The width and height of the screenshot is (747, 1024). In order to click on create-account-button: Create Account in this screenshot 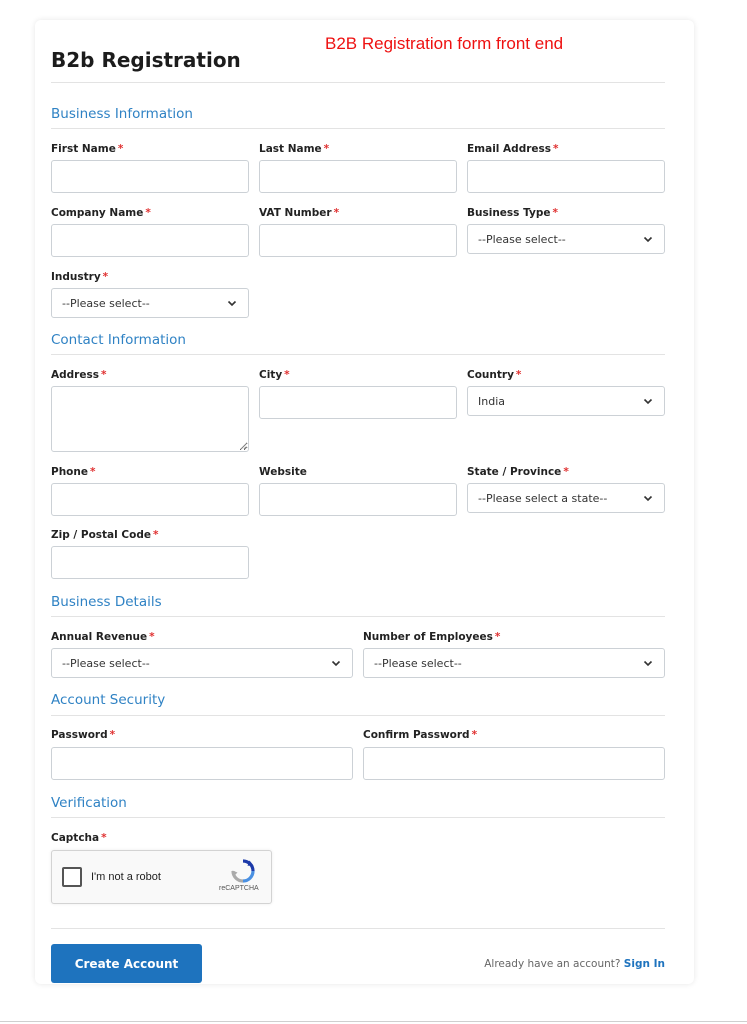, I will do `click(126, 963)`.